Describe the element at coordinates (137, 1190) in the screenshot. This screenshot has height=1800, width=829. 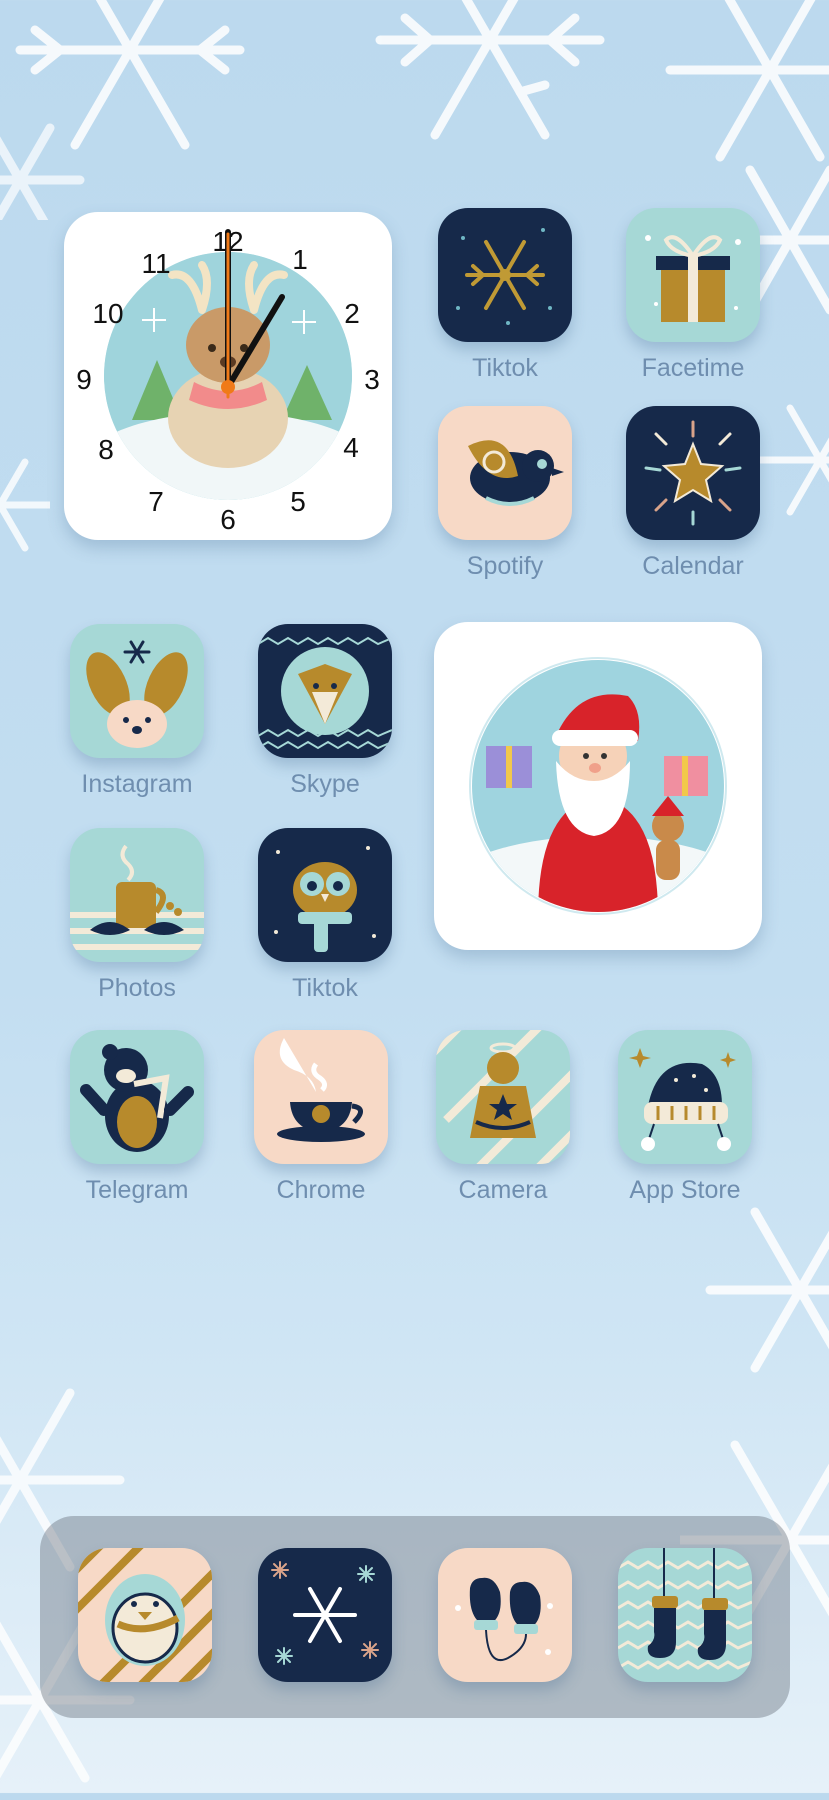
I see `app-label: Telegram` at that location.